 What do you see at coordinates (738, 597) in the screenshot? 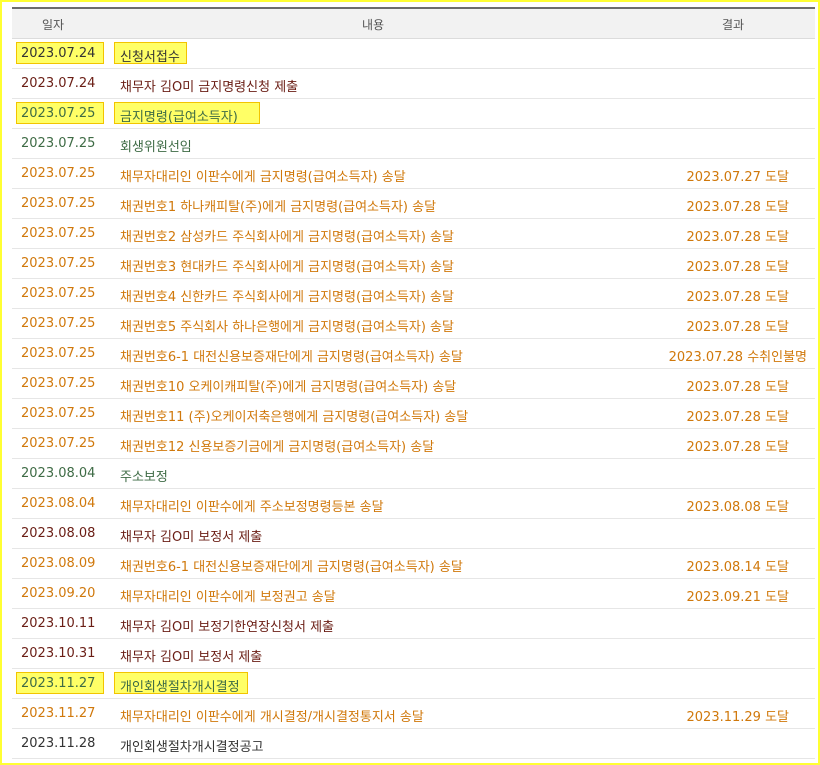
I see `row-result: 2023.09.21 도달` at bounding box center [738, 597].